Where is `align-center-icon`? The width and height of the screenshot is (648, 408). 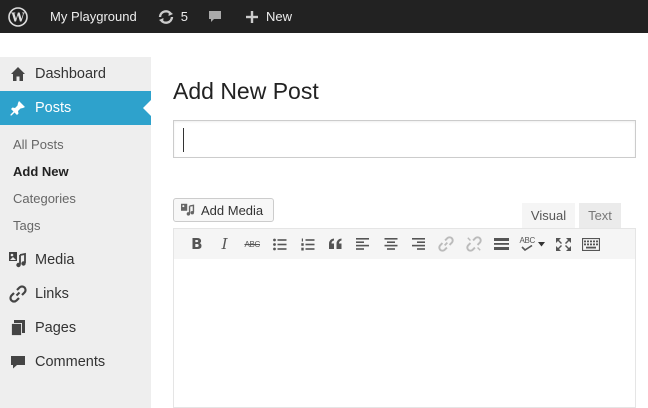 align-center-icon is located at coordinates (391, 244).